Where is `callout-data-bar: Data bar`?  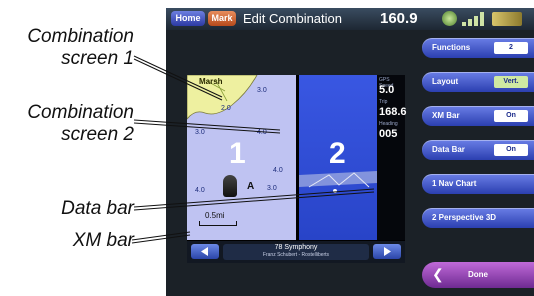
callout-data-bar: Data bar is located at coordinates (97, 208).